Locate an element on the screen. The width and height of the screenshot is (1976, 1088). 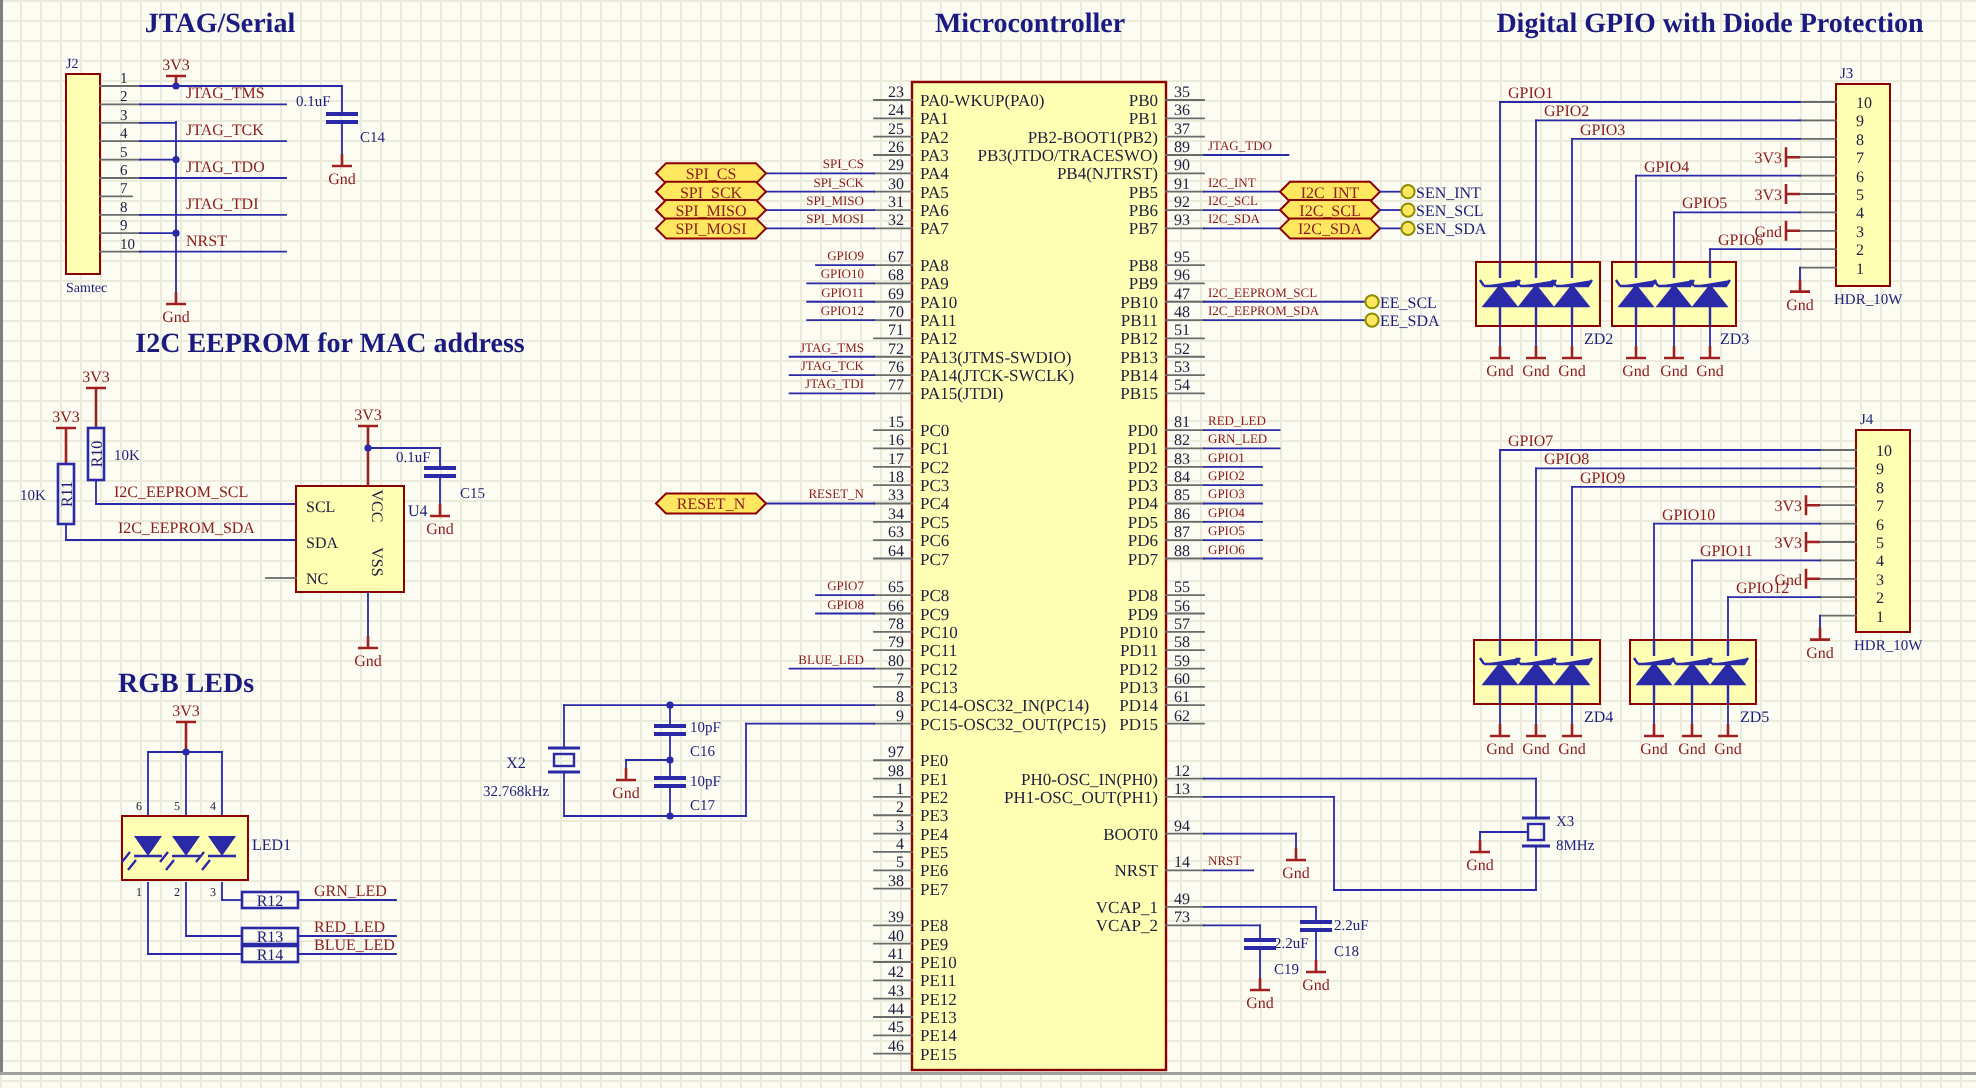
pin-name: PD5 is located at coordinates (1142, 521).